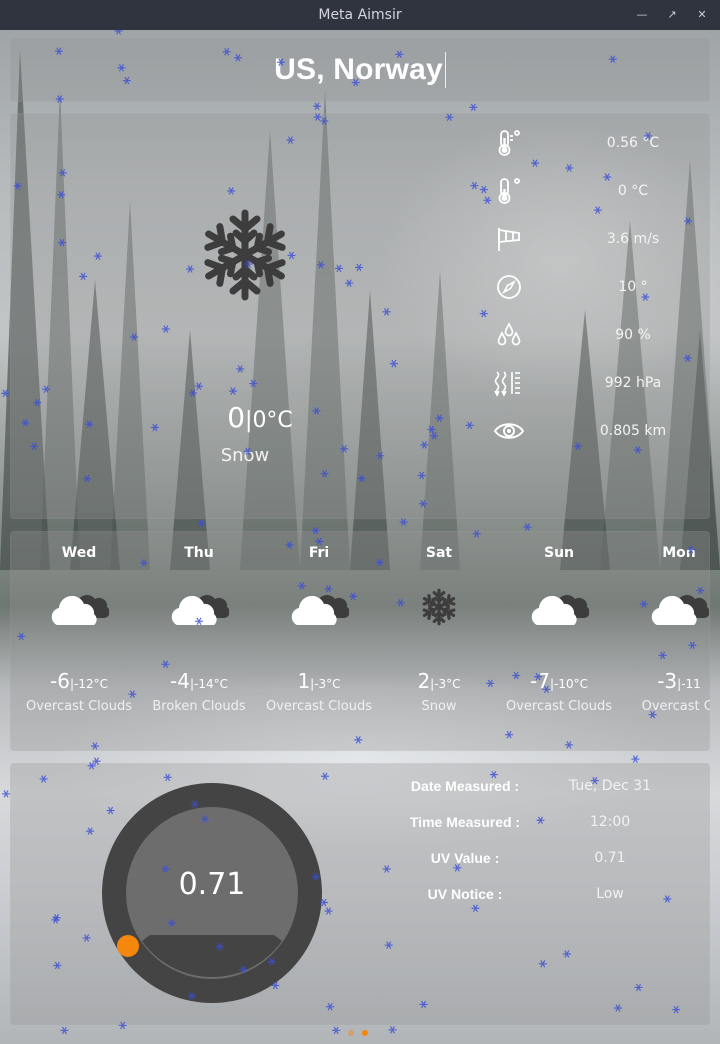 This screenshot has height=1044, width=720. Describe the element at coordinates (559, 553) in the screenshot. I see `forecast-day-name: Sun` at that location.